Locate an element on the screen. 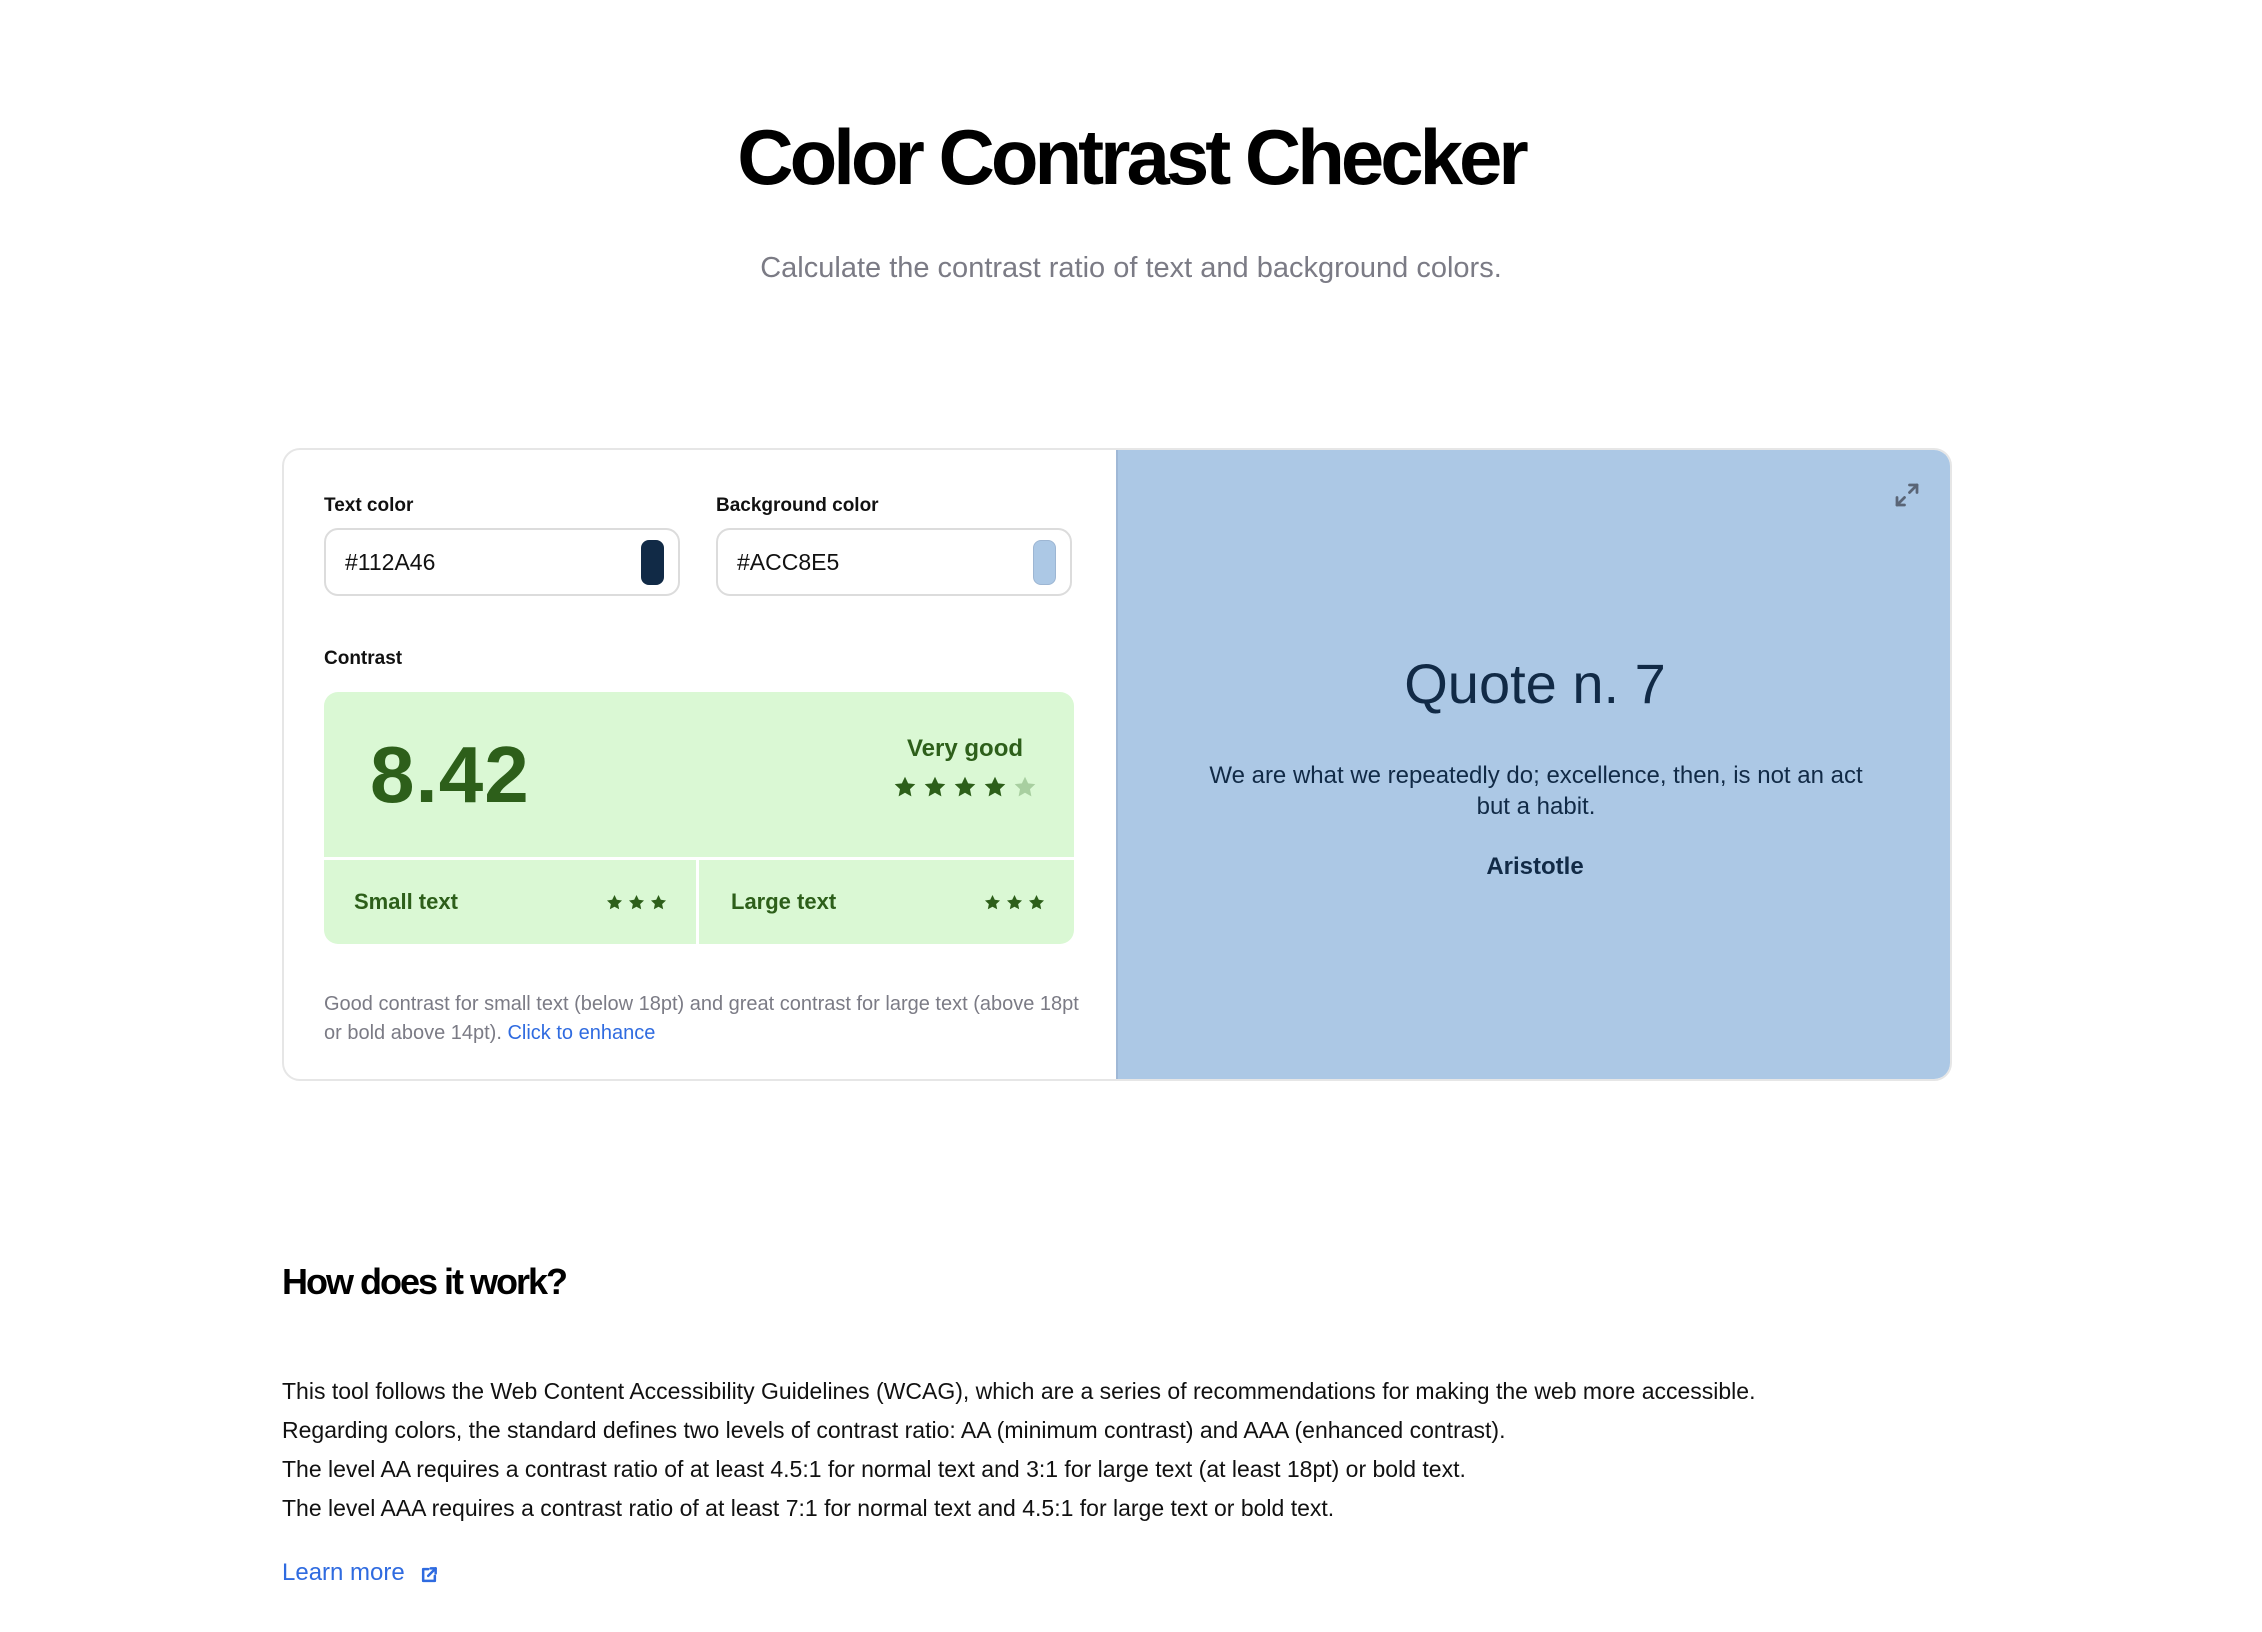 This screenshot has height=1632, width=2262. learn-more-link: Learn more is located at coordinates (360, 1573).